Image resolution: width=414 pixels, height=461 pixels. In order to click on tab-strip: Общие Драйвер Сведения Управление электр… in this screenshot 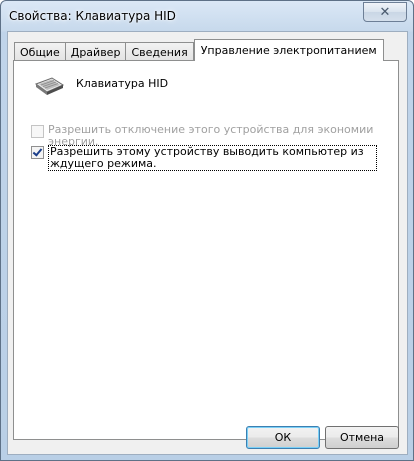, I will do `click(199, 50)`.